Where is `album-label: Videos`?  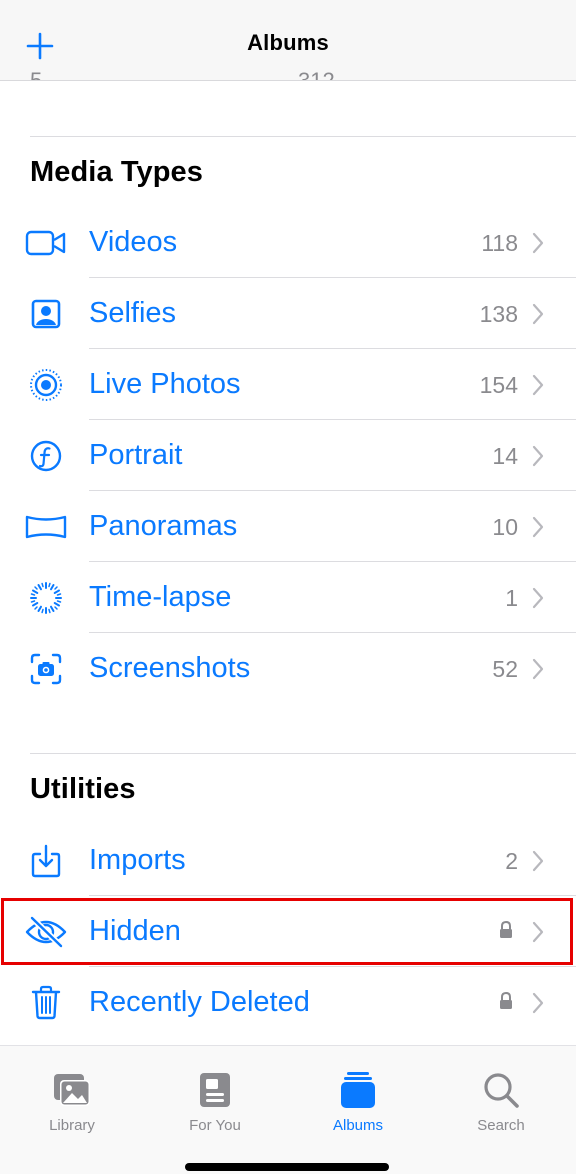 album-label: Videos is located at coordinates (133, 242).